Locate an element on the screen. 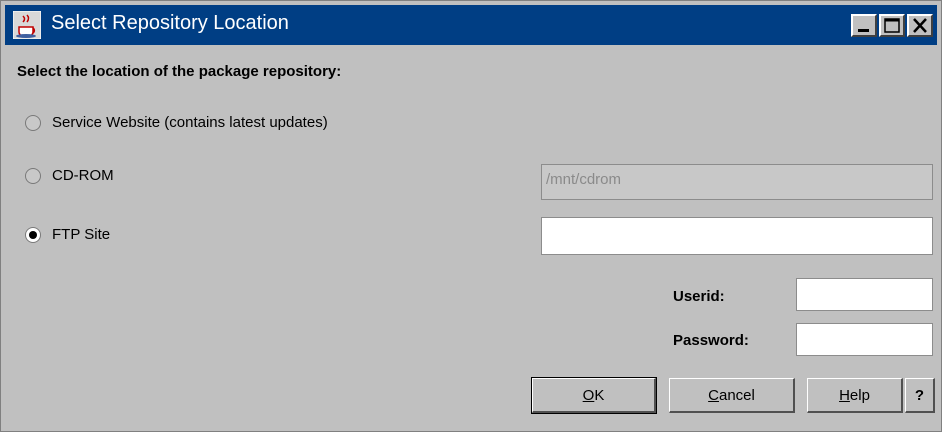 This screenshot has height=432, width=942. cancel-button: Cancel is located at coordinates (732, 395).